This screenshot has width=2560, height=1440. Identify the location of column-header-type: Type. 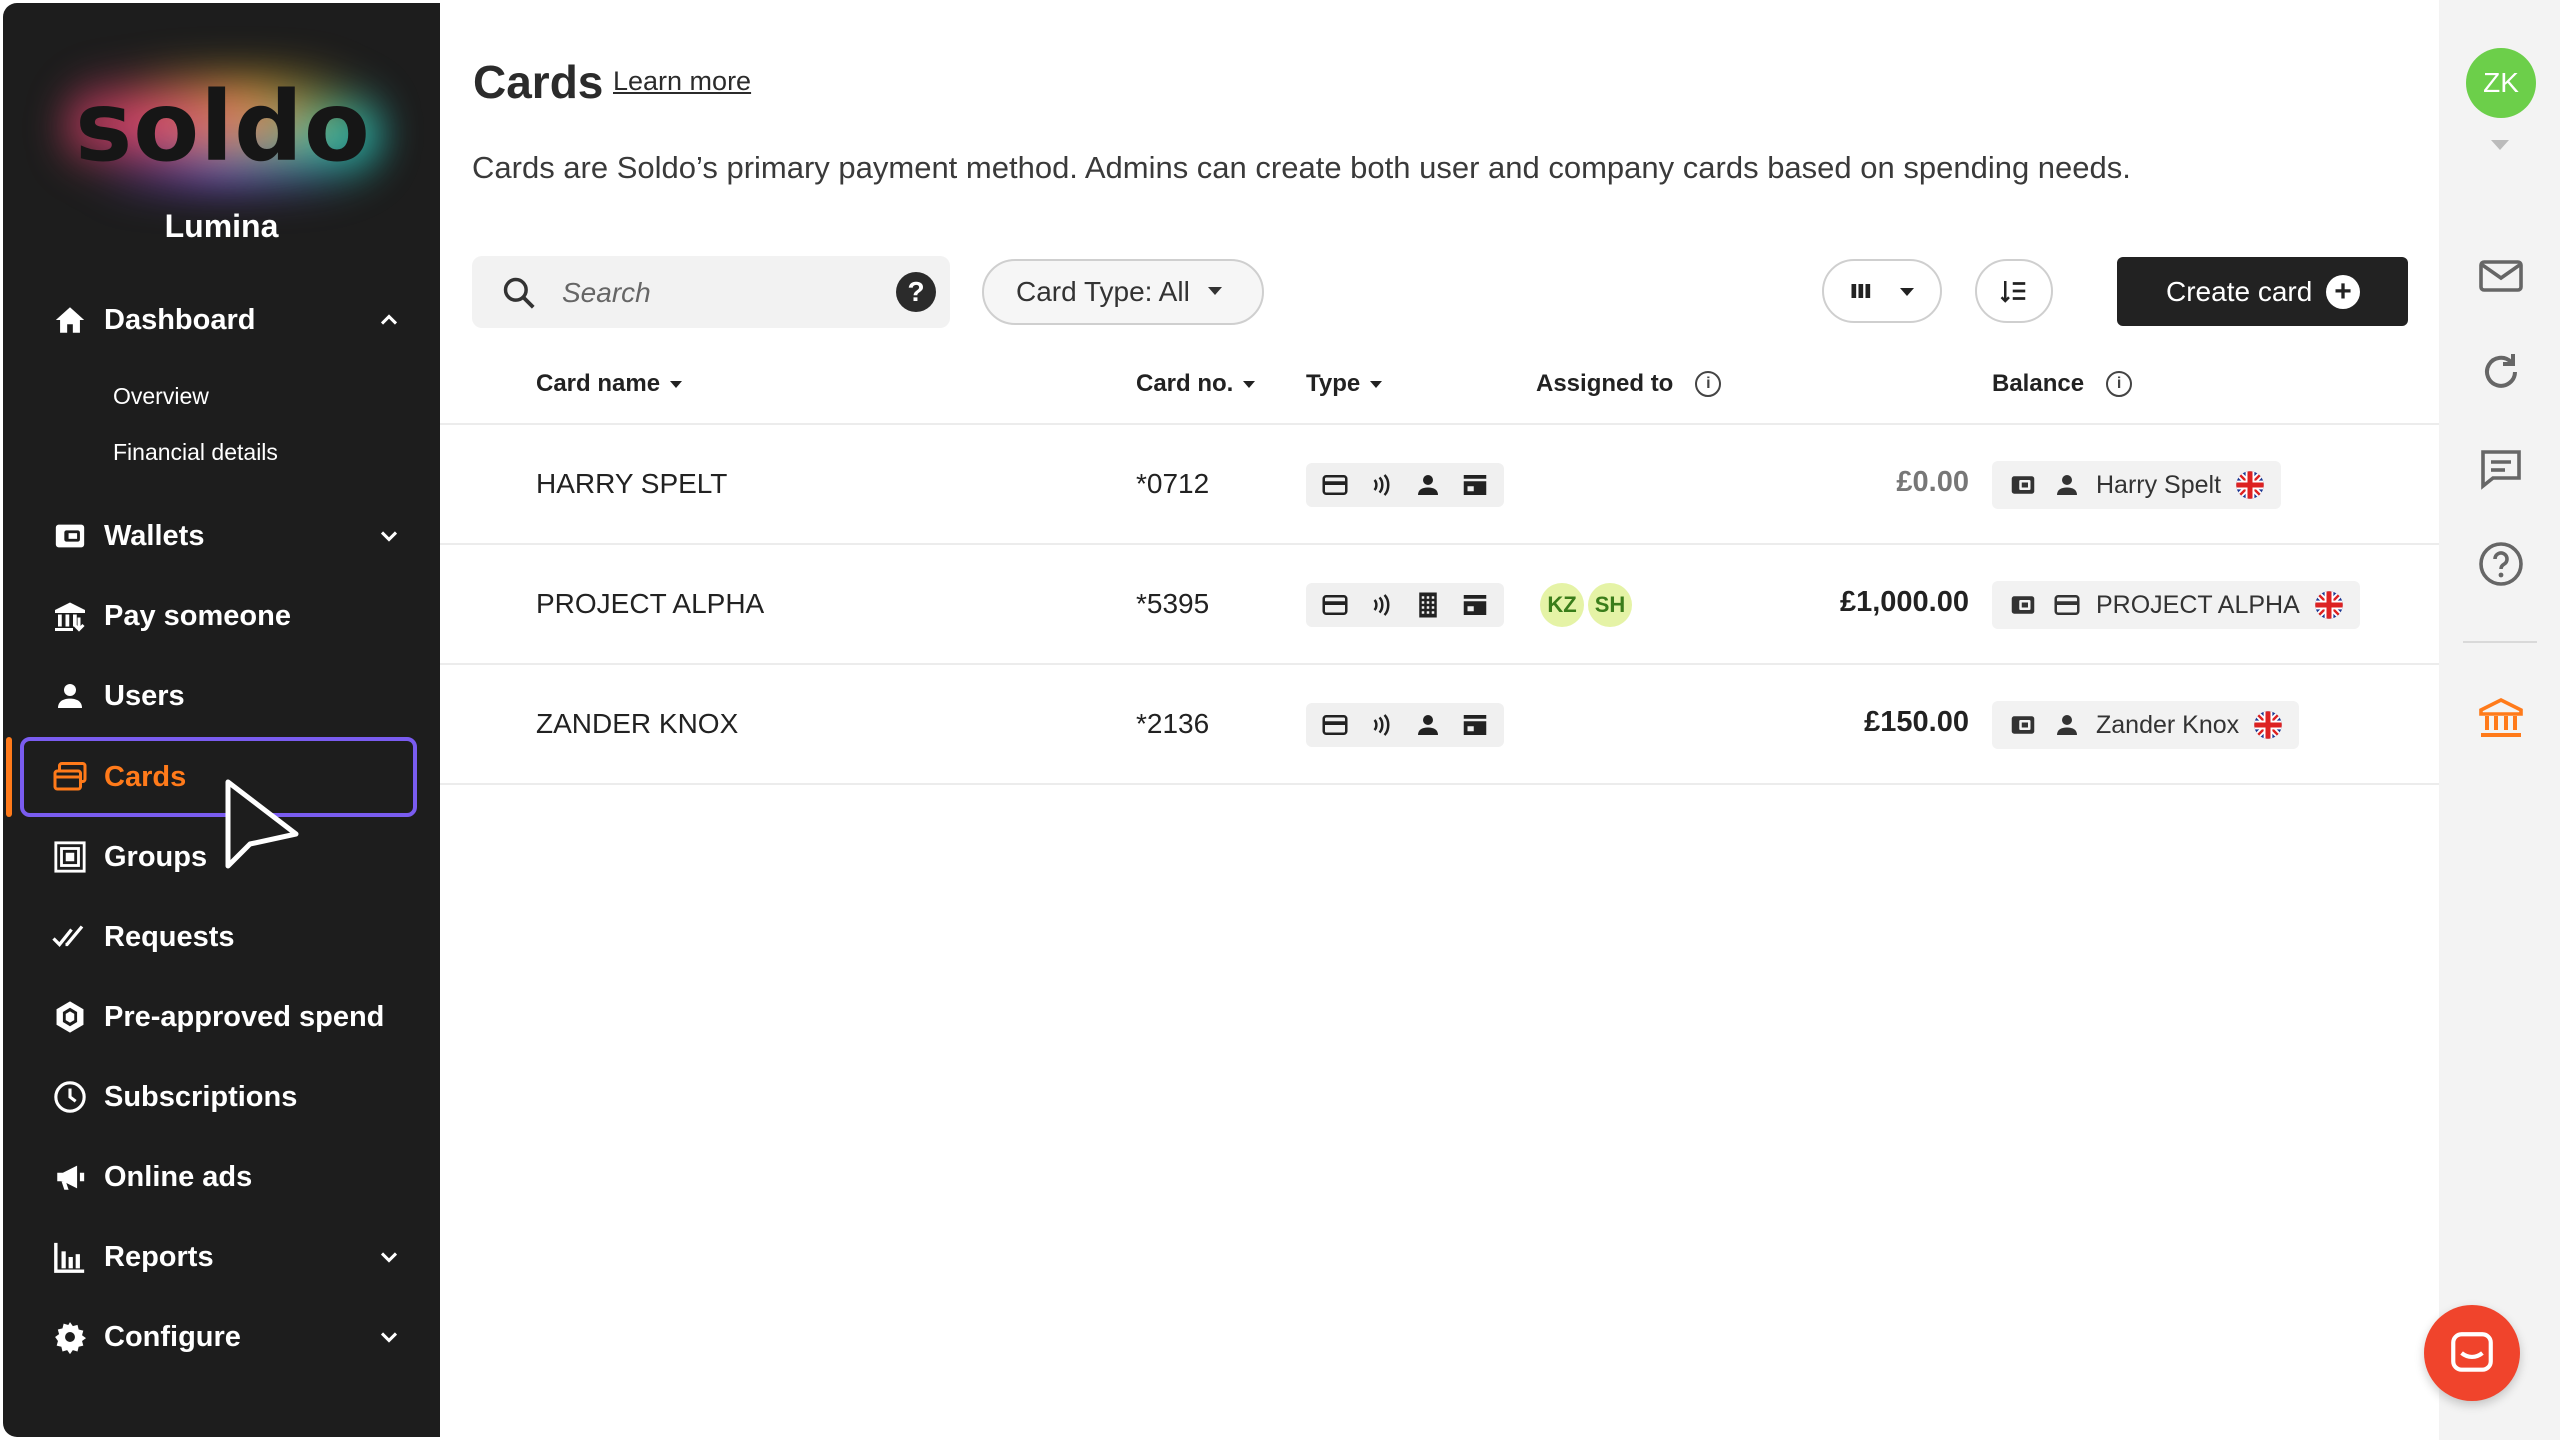
(1344, 384).